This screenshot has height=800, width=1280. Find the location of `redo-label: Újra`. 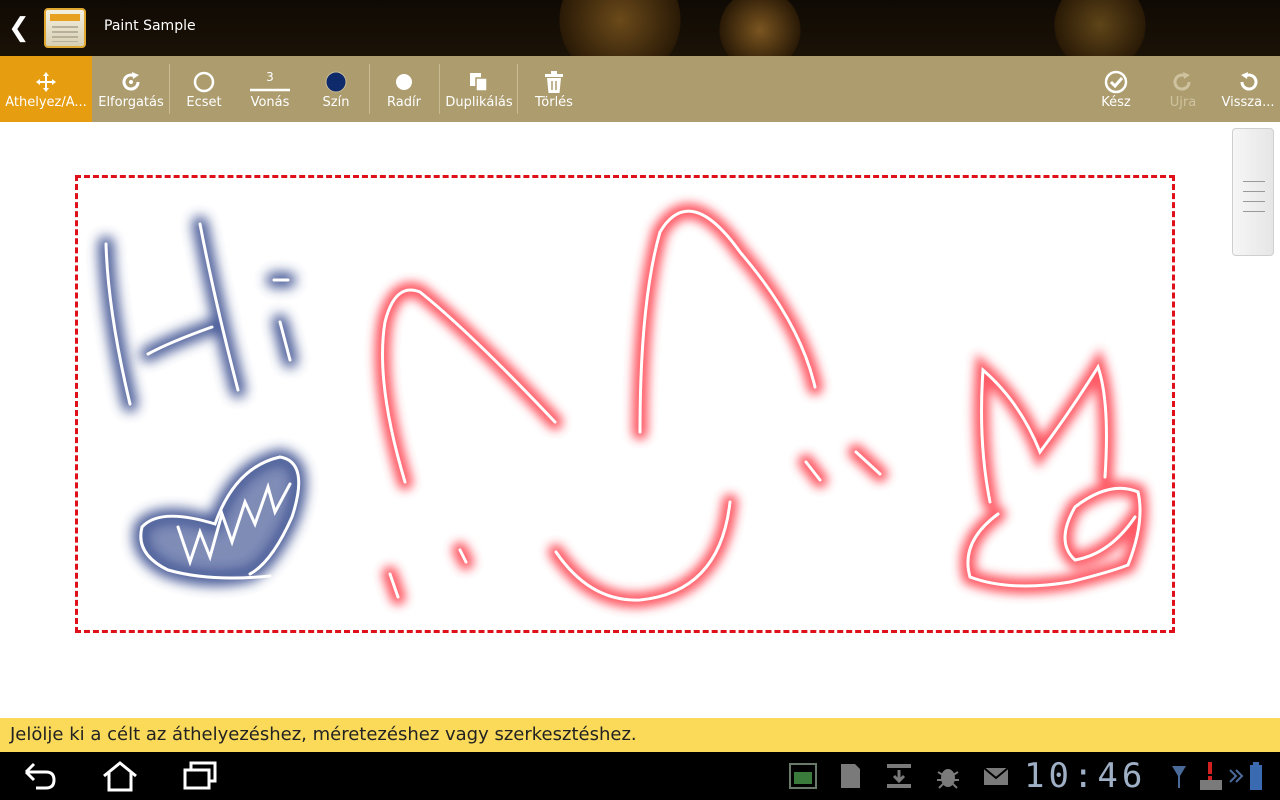

redo-label: Újra is located at coordinates (1183, 102).